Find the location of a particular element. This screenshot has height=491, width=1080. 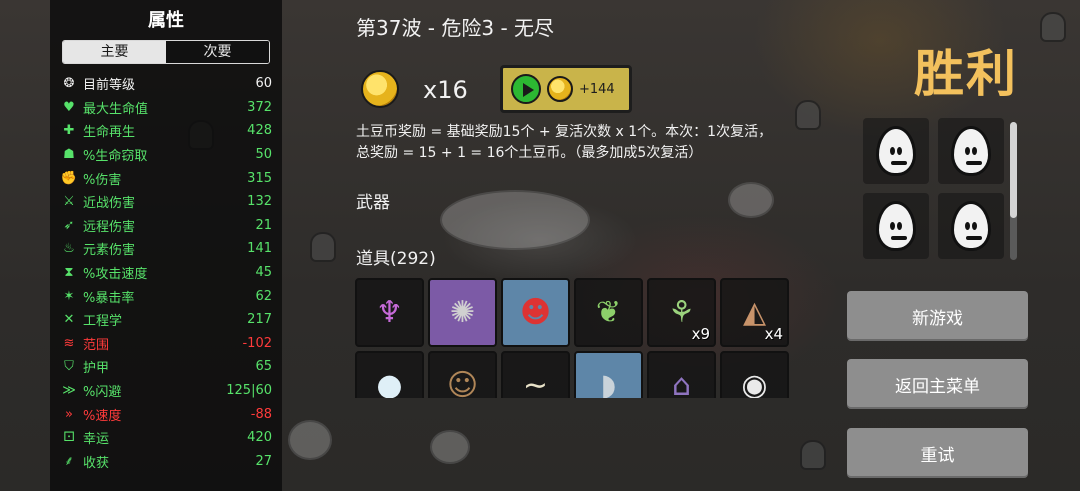

item-green-sack: ❦ is located at coordinates (608, 312).